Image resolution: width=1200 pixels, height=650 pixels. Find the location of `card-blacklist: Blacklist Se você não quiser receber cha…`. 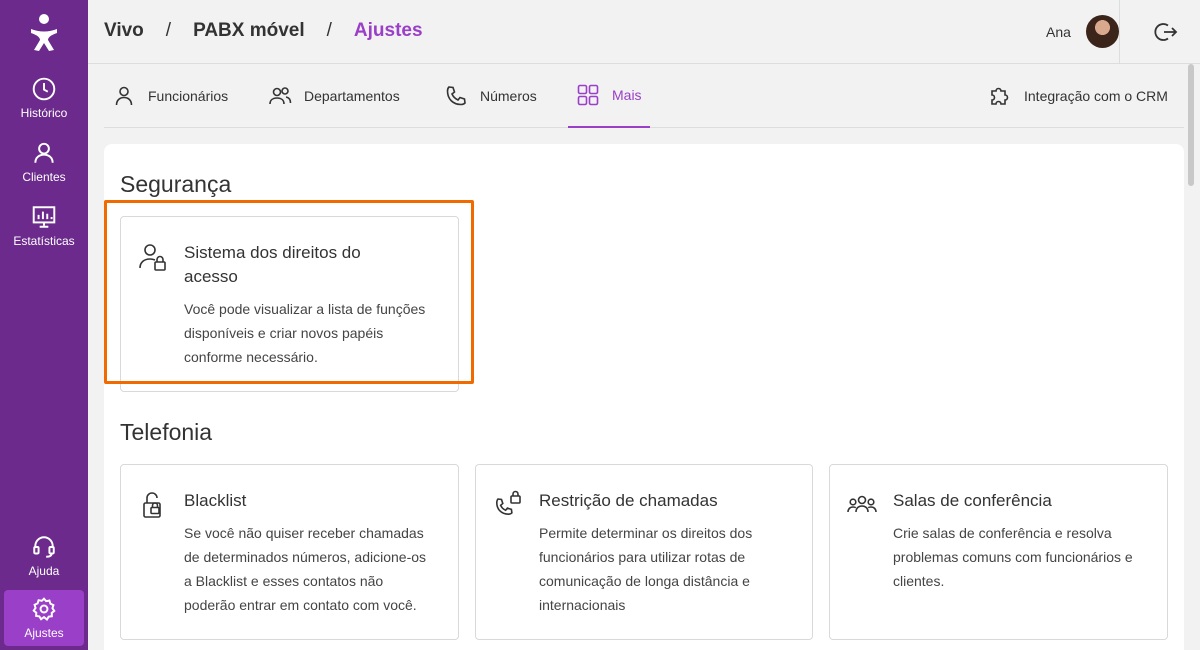

card-blacklist: Blacklist Se você não quiser receber cha… is located at coordinates (289, 552).